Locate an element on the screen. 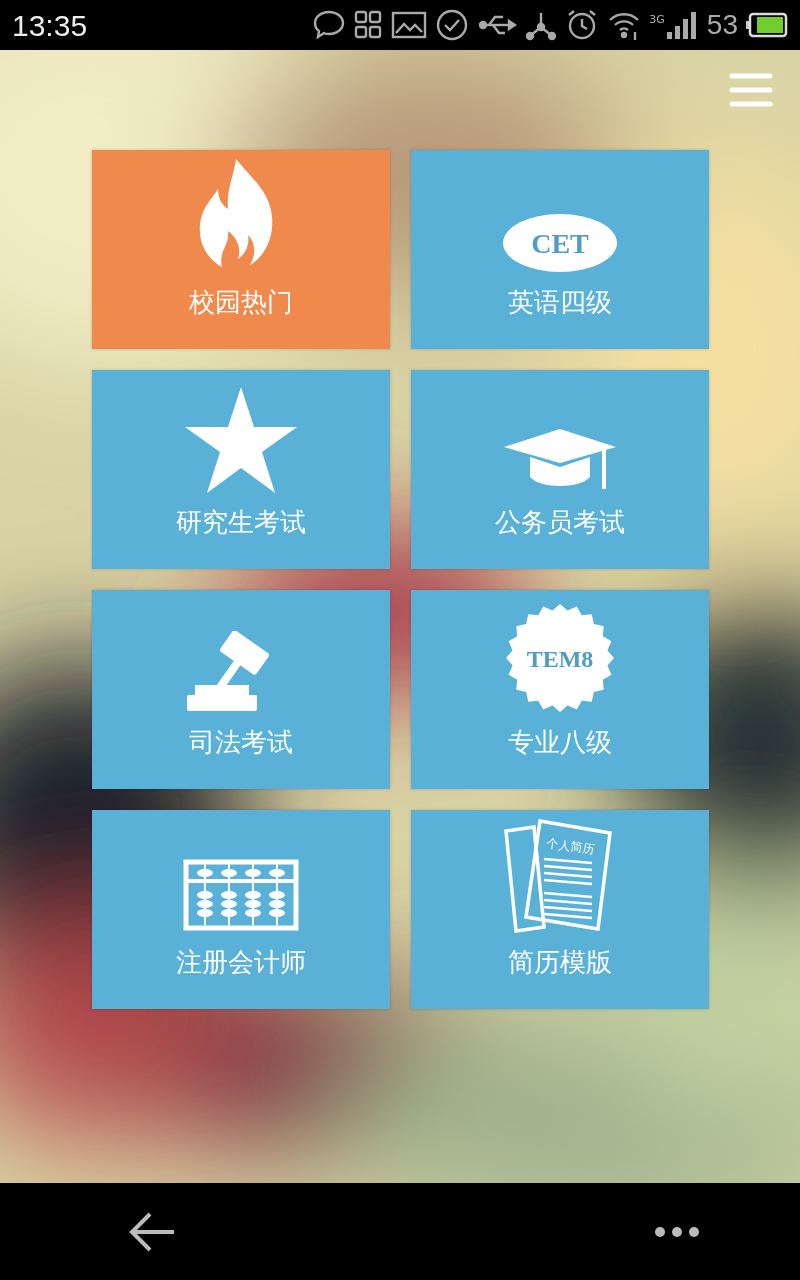  category-tile: 研究生考试 is located at coordinates (240, 469).